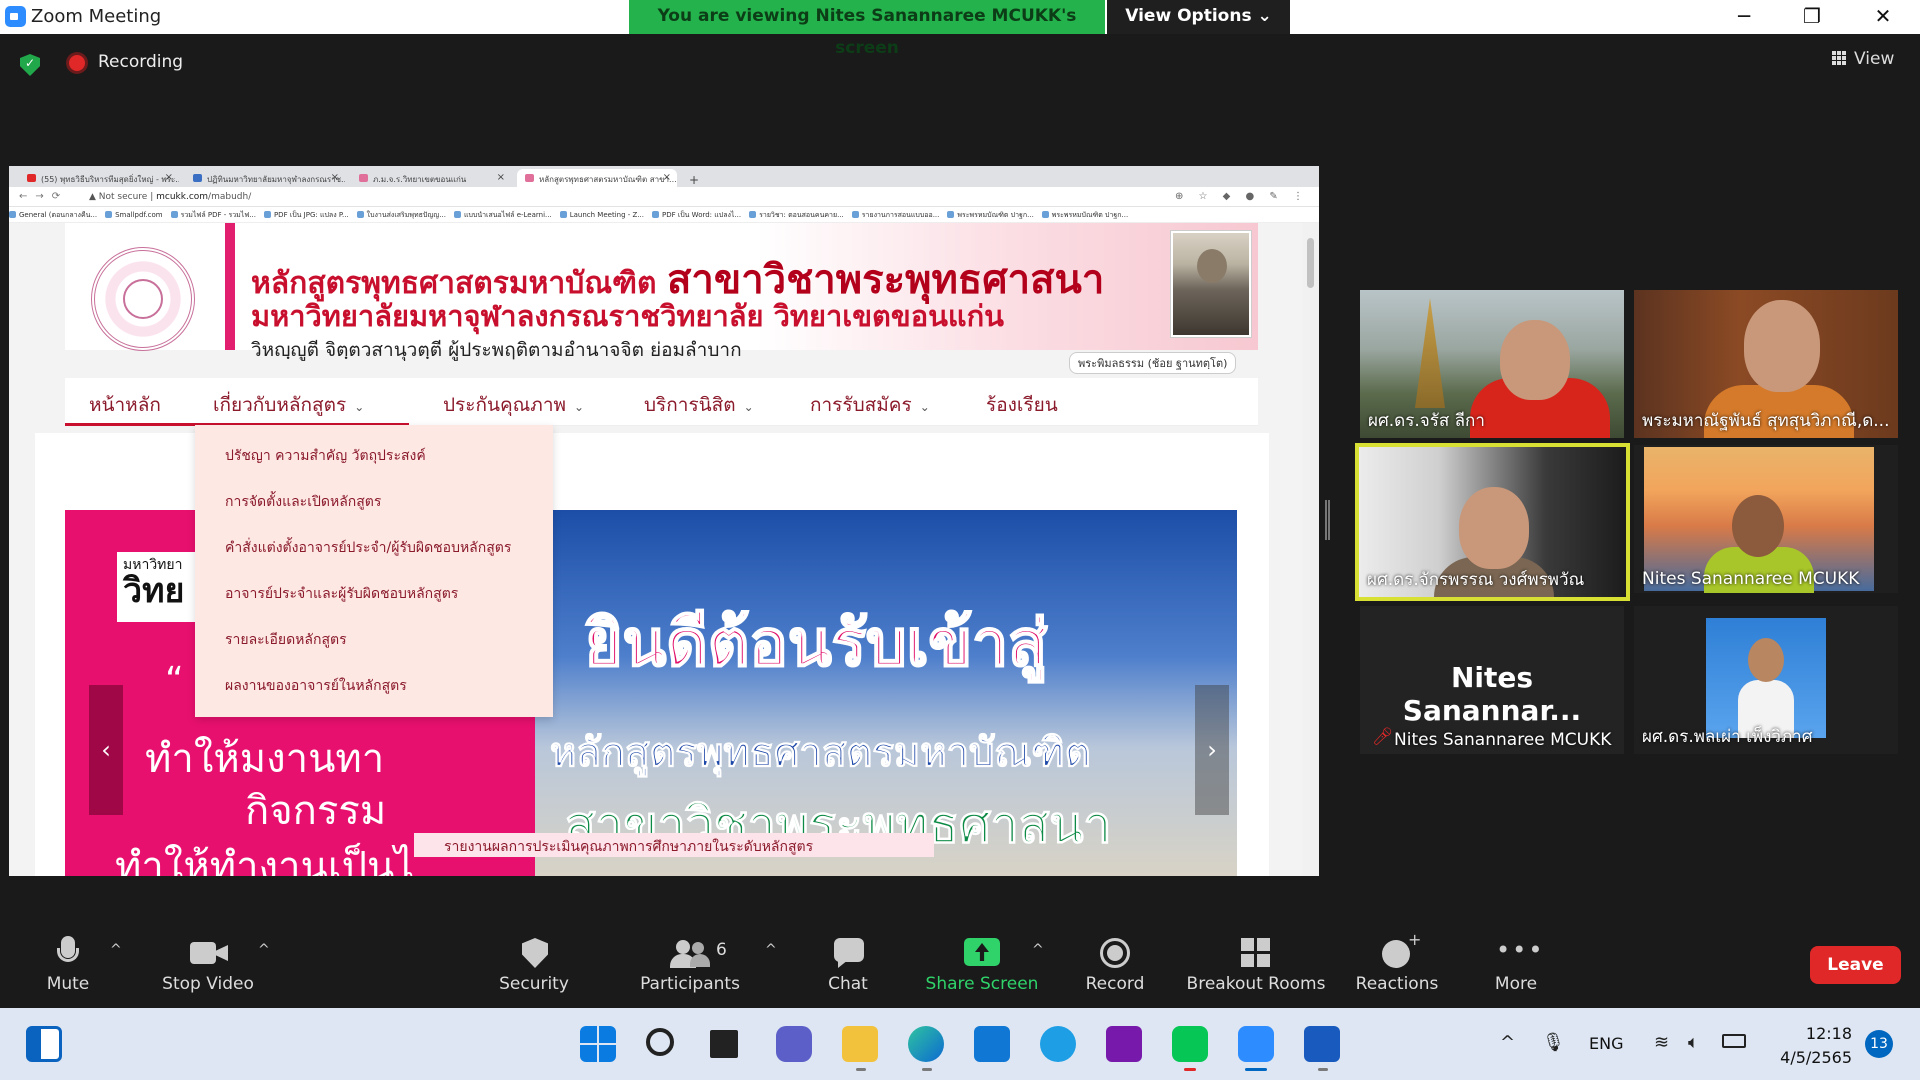  Describe the element at coordinates (1058, 1044) in the screenshot. I see `skype-icon` at that location.